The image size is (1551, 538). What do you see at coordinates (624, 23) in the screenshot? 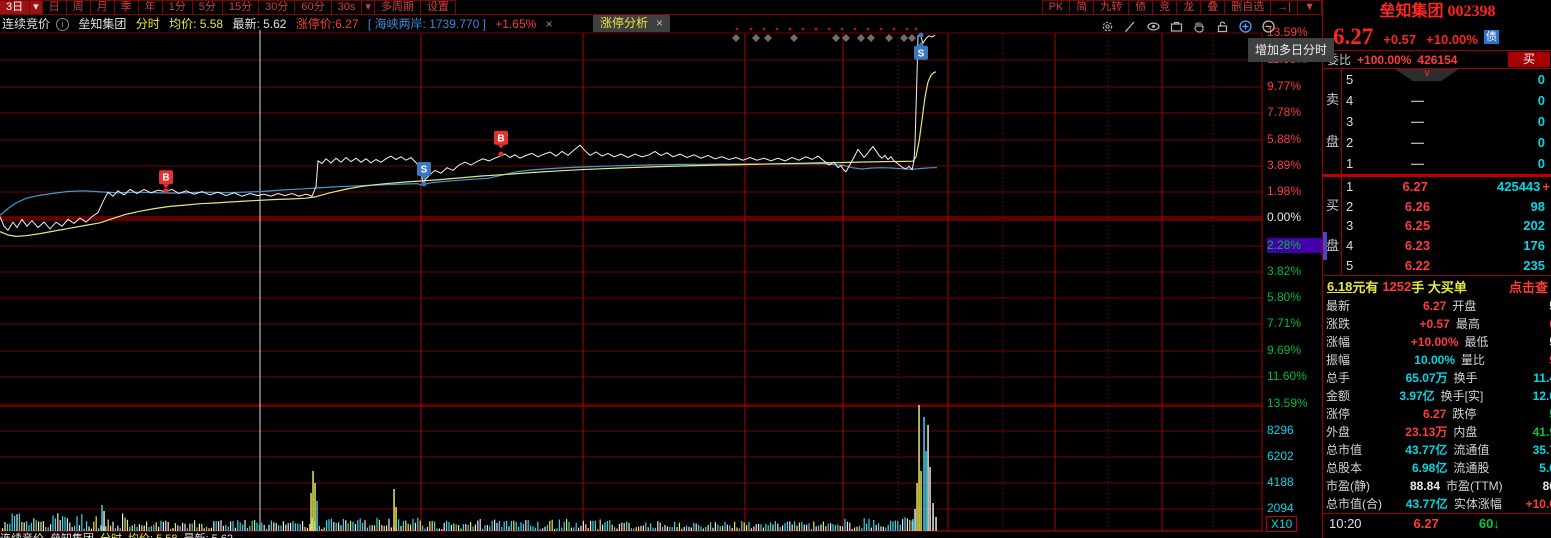
I see `tab-label: 涨停分析` at bounding box center [624, 23].